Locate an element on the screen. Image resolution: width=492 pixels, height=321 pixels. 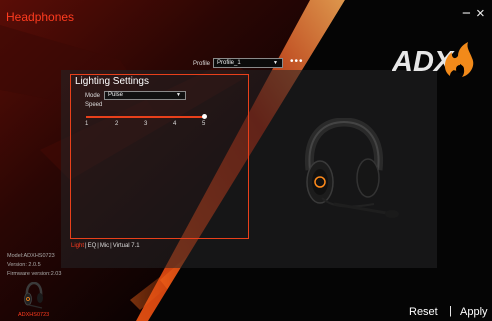
profile-select: Profile_1 ▼ is located at coordinates (248, 63).